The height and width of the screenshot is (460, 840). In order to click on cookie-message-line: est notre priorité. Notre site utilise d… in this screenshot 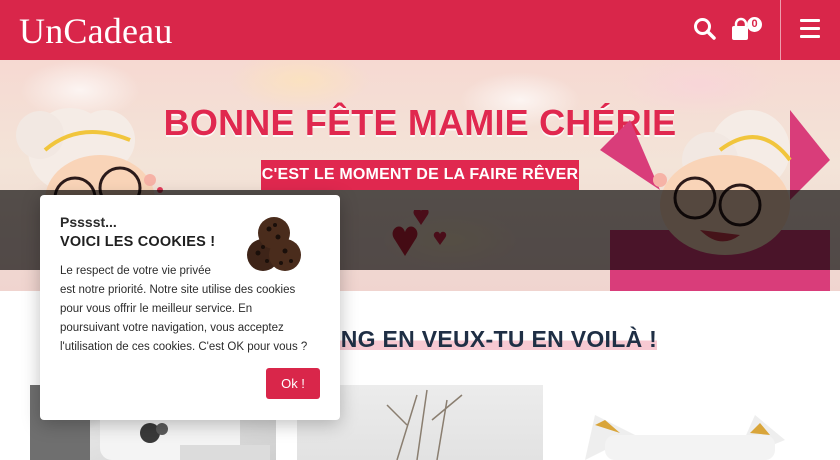, I will do `click(178, 290)`.